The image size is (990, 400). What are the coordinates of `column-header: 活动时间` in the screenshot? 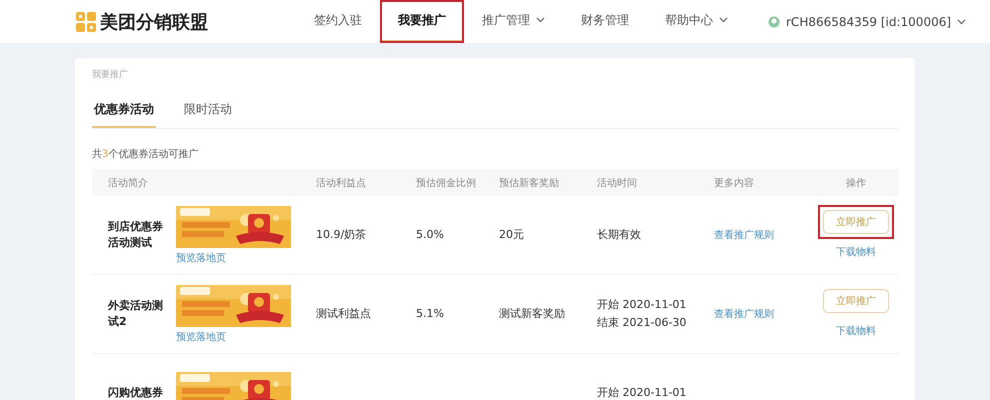 It's located at (617, 183).